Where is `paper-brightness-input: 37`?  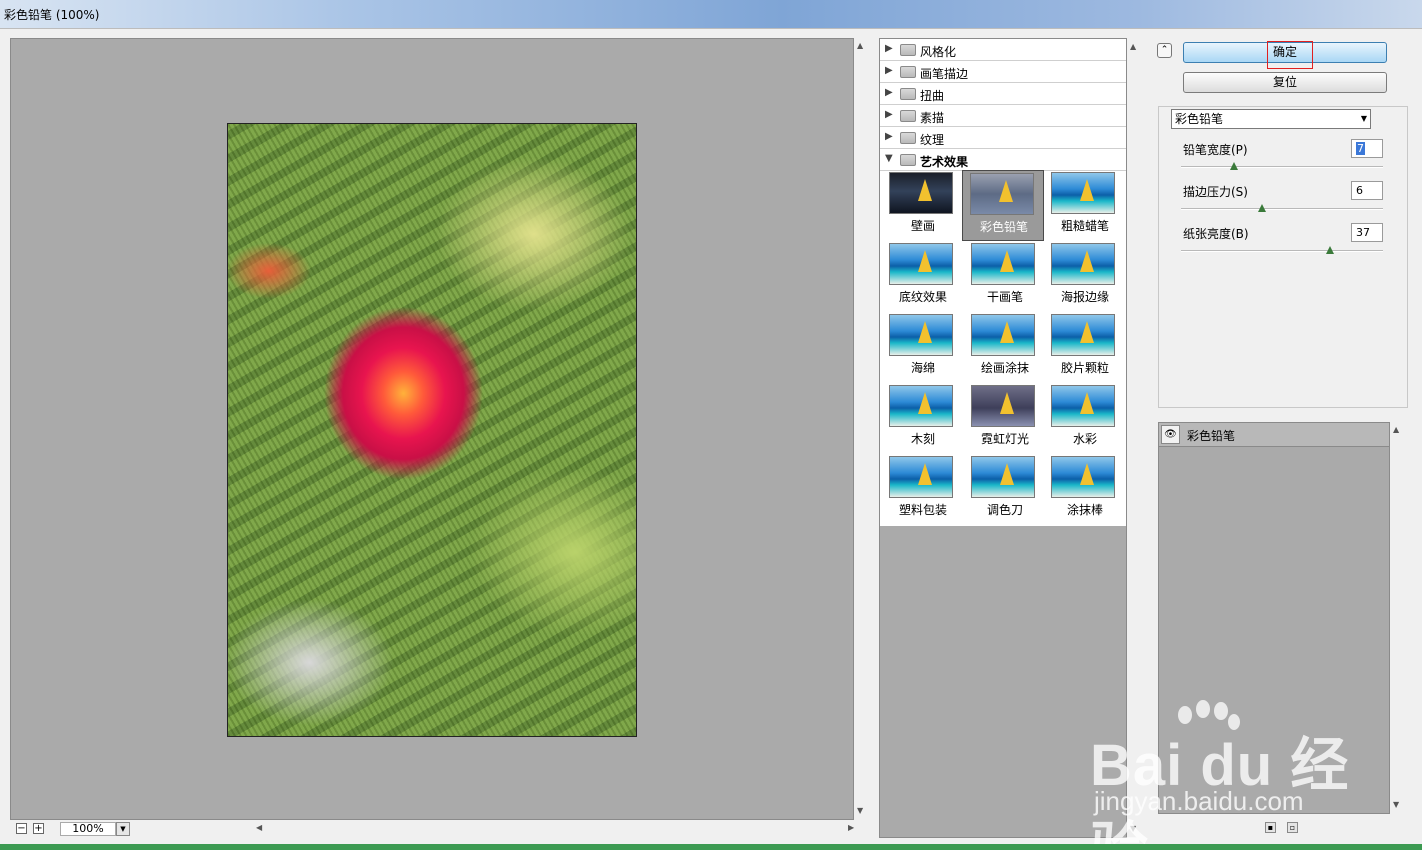 paper-brightness-input: 37 is located at coordinates (1367, 232).